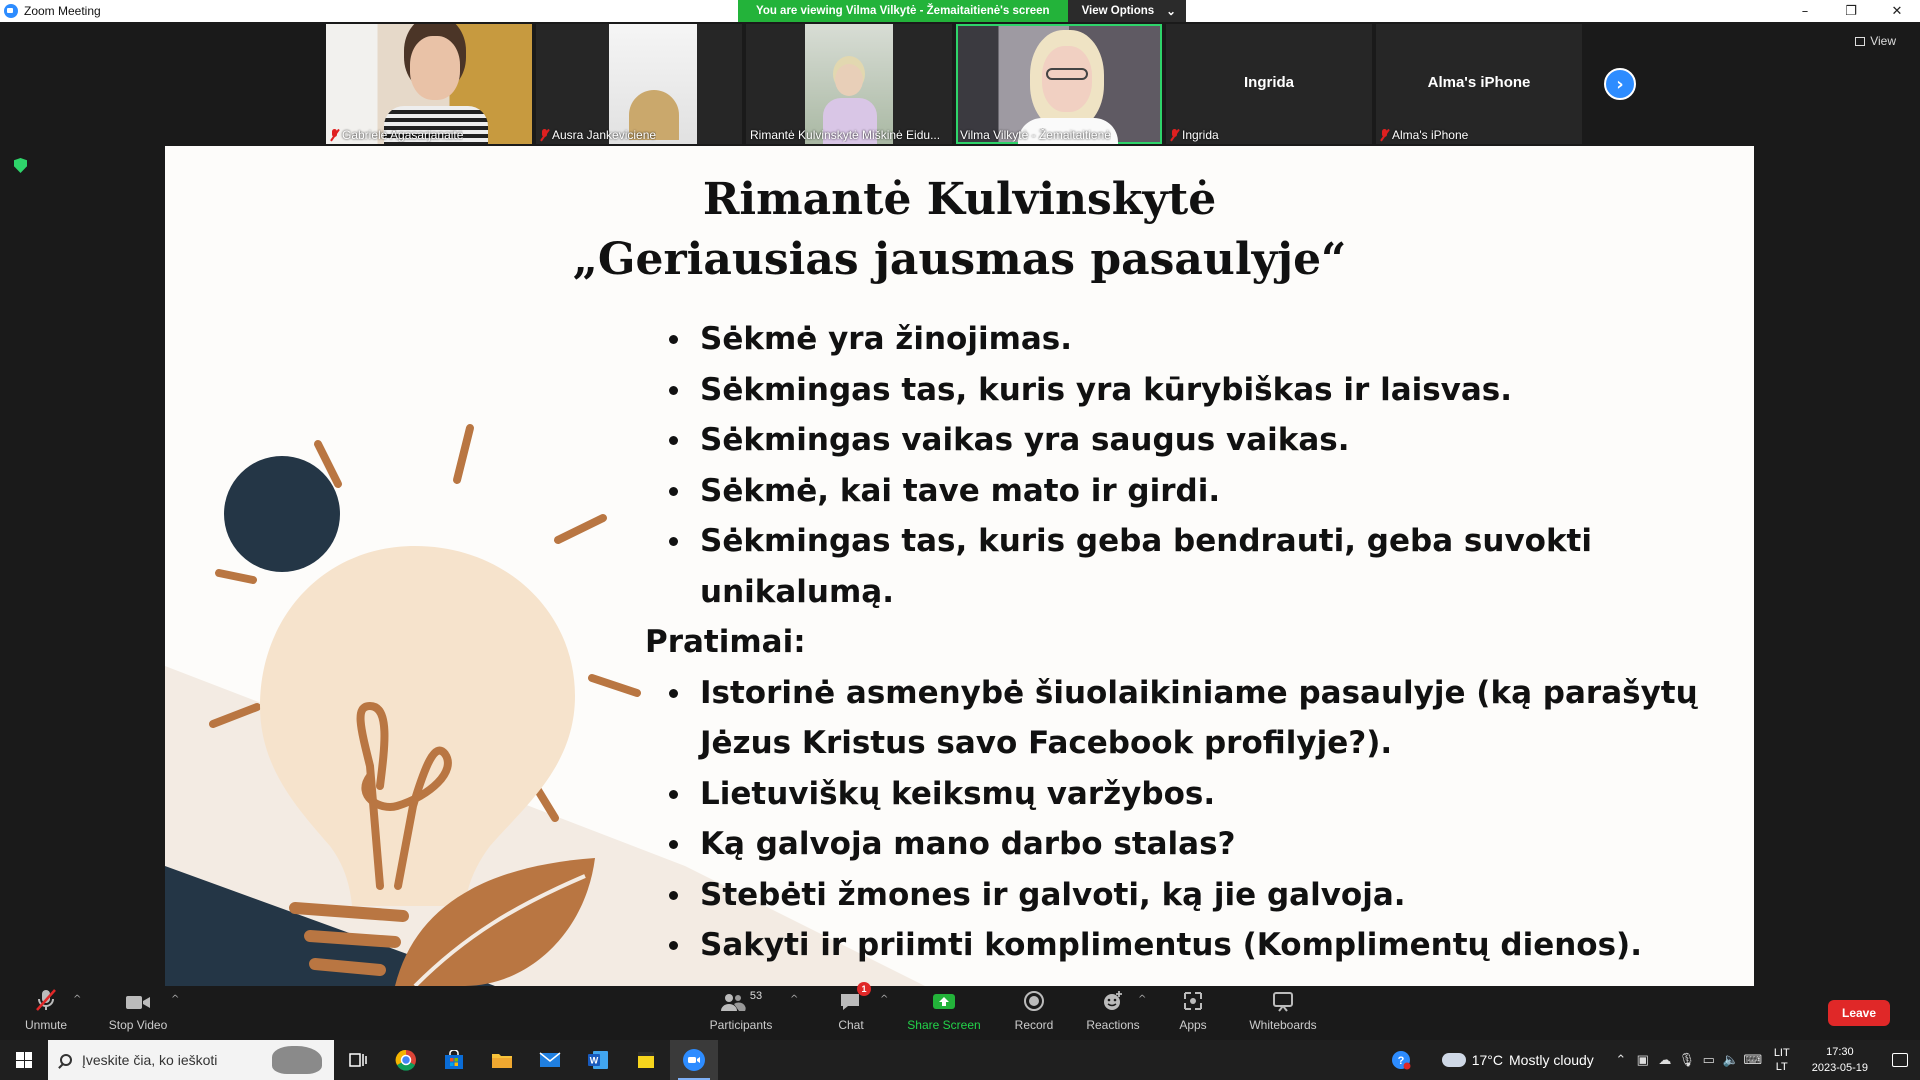  What do you see at coordinates (1883, 41) in the screenshot?
I see `view-label: View` at bounding box center [1883, 41].